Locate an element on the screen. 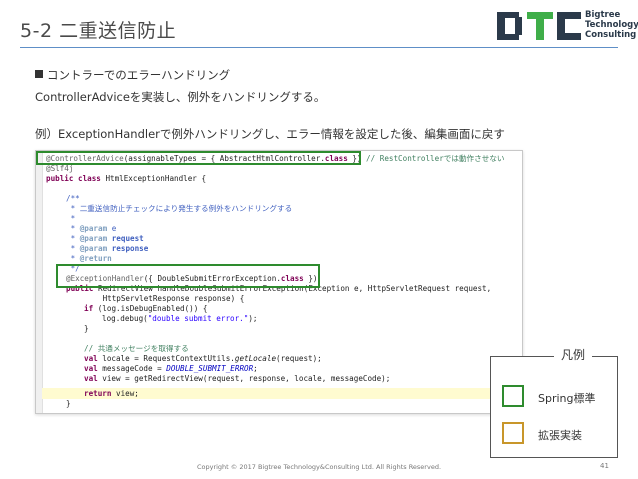  bullet-heading: コントラーでのエラーハンドリング is located at coordinates (132, 75).